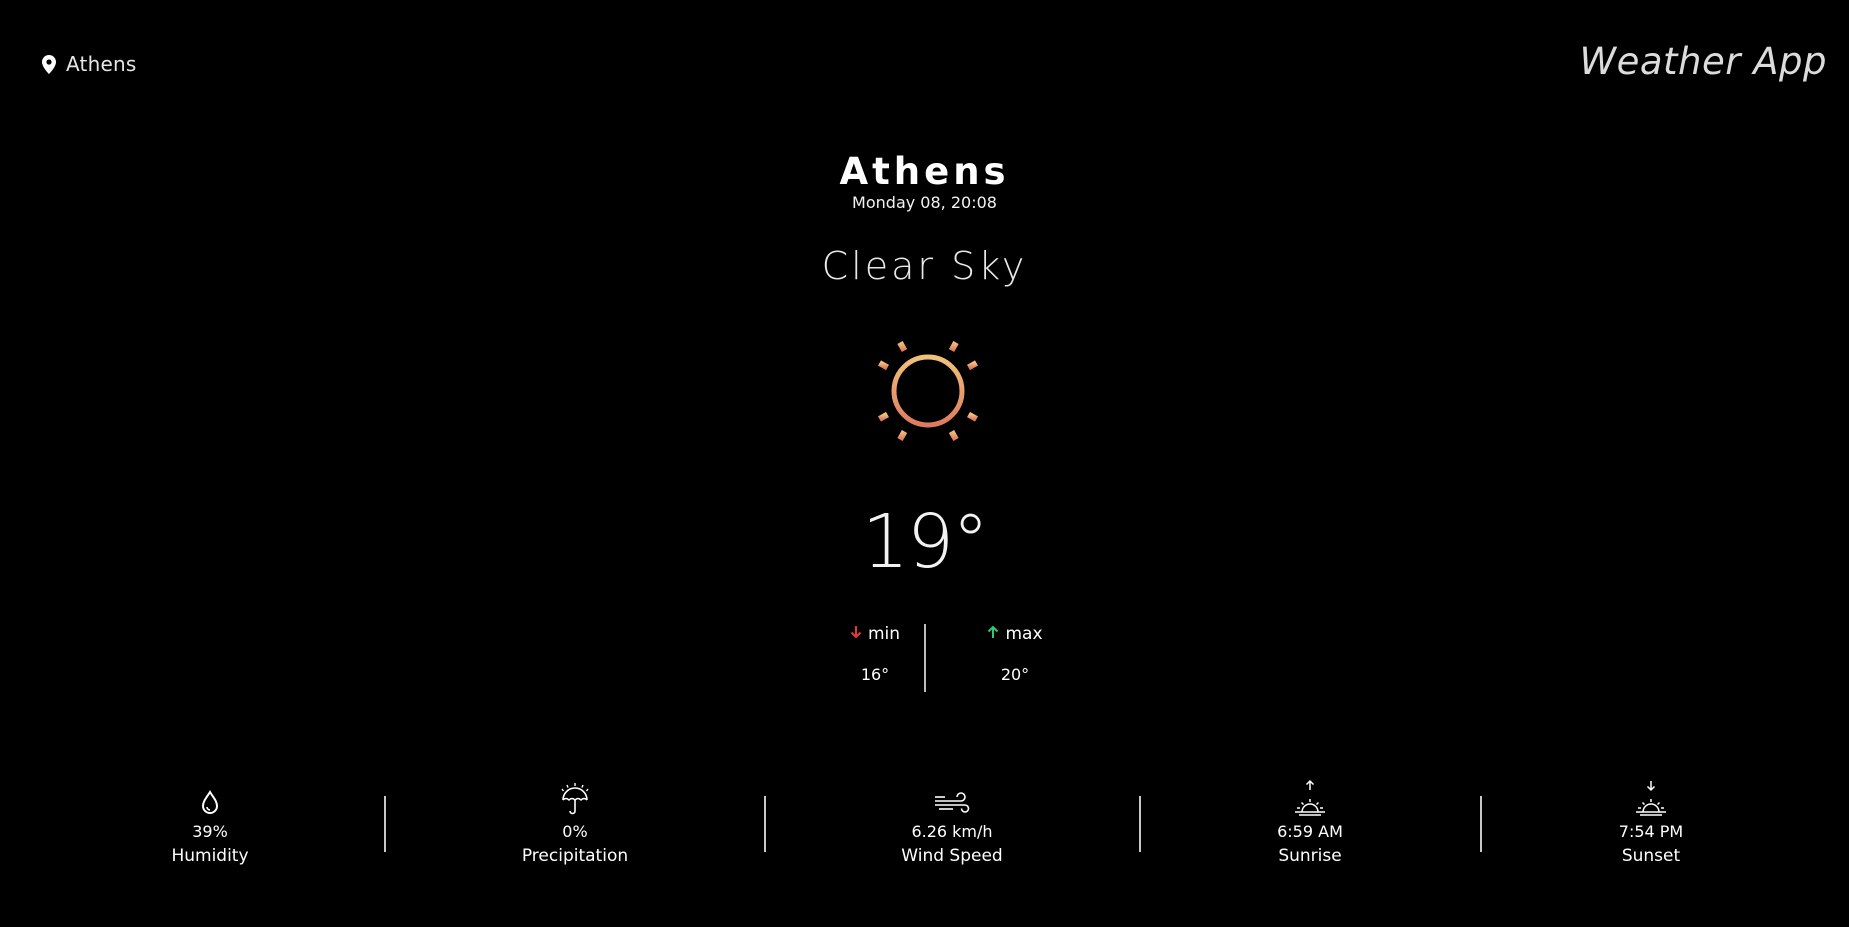 Image resolution: width=1849 pixels, height=927 pixels. Describe the element at coordinates (1015, 674) in the screenshot. I see `max-value: 20°` at that location.